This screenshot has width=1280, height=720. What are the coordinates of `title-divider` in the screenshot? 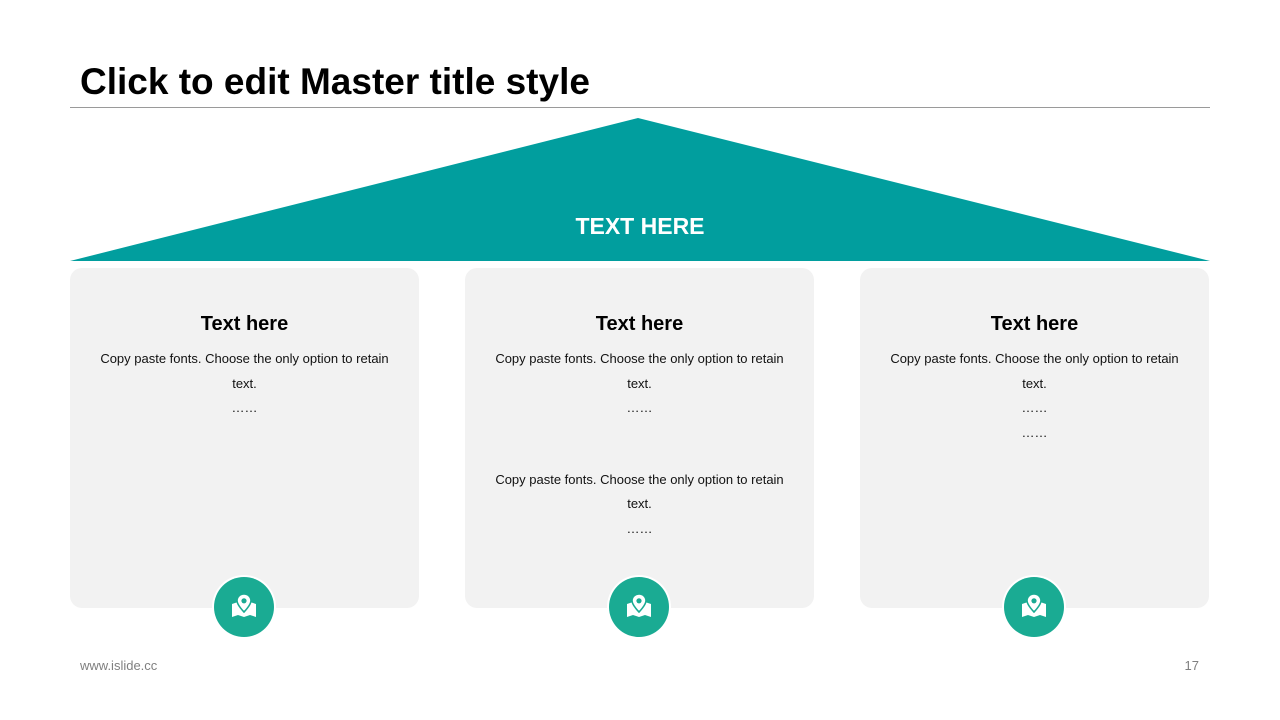 It's located at (640, 107).